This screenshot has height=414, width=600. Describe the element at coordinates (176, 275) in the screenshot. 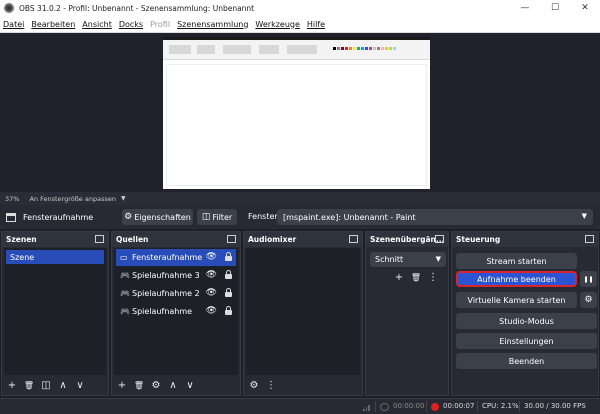

I see `list-item: 🎮 Spielaufnahme 3 👁` at that location.